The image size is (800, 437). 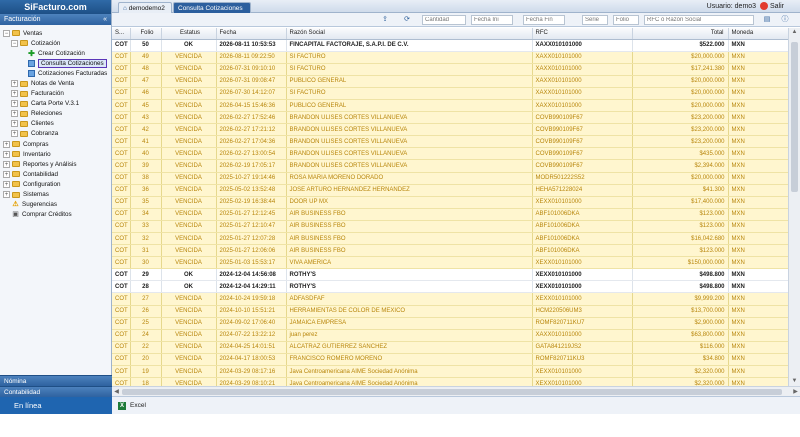 I want to click on sidebar-item: Cotizaciones Facturadas, so click(x=55, y=73).